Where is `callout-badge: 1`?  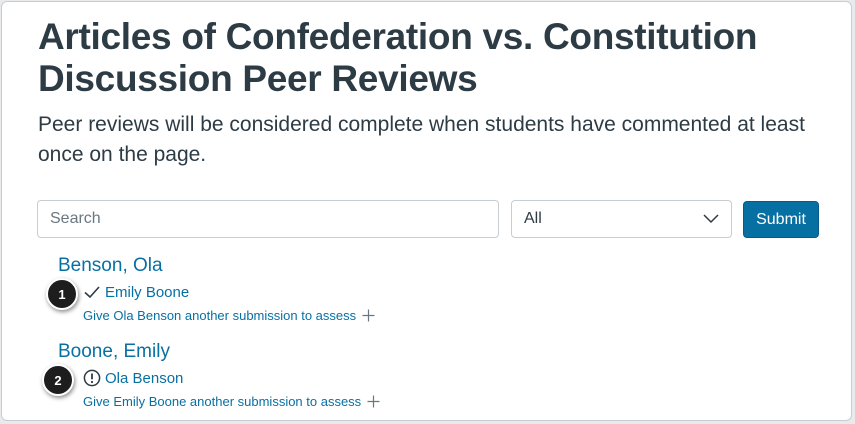 callout-badge: 1 is located at coordinates (62, 294).